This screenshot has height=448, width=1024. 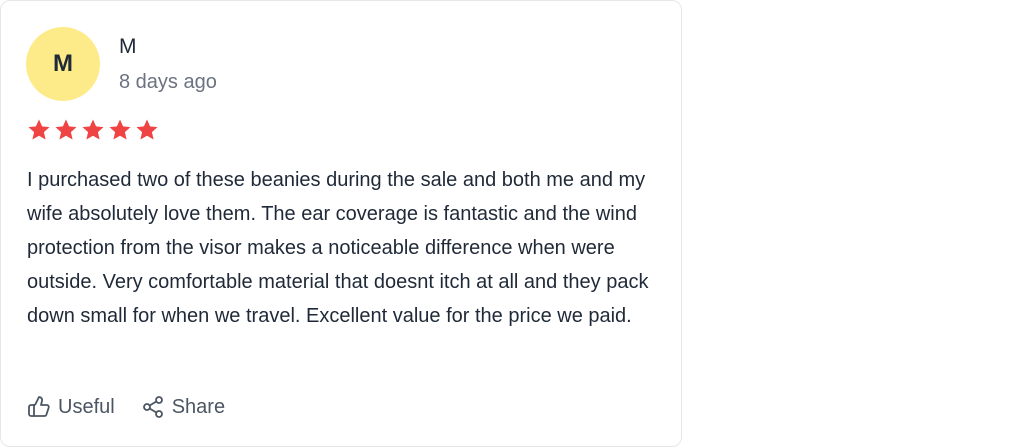 I want to click on share-label: Share, so click(x=198, y=406).